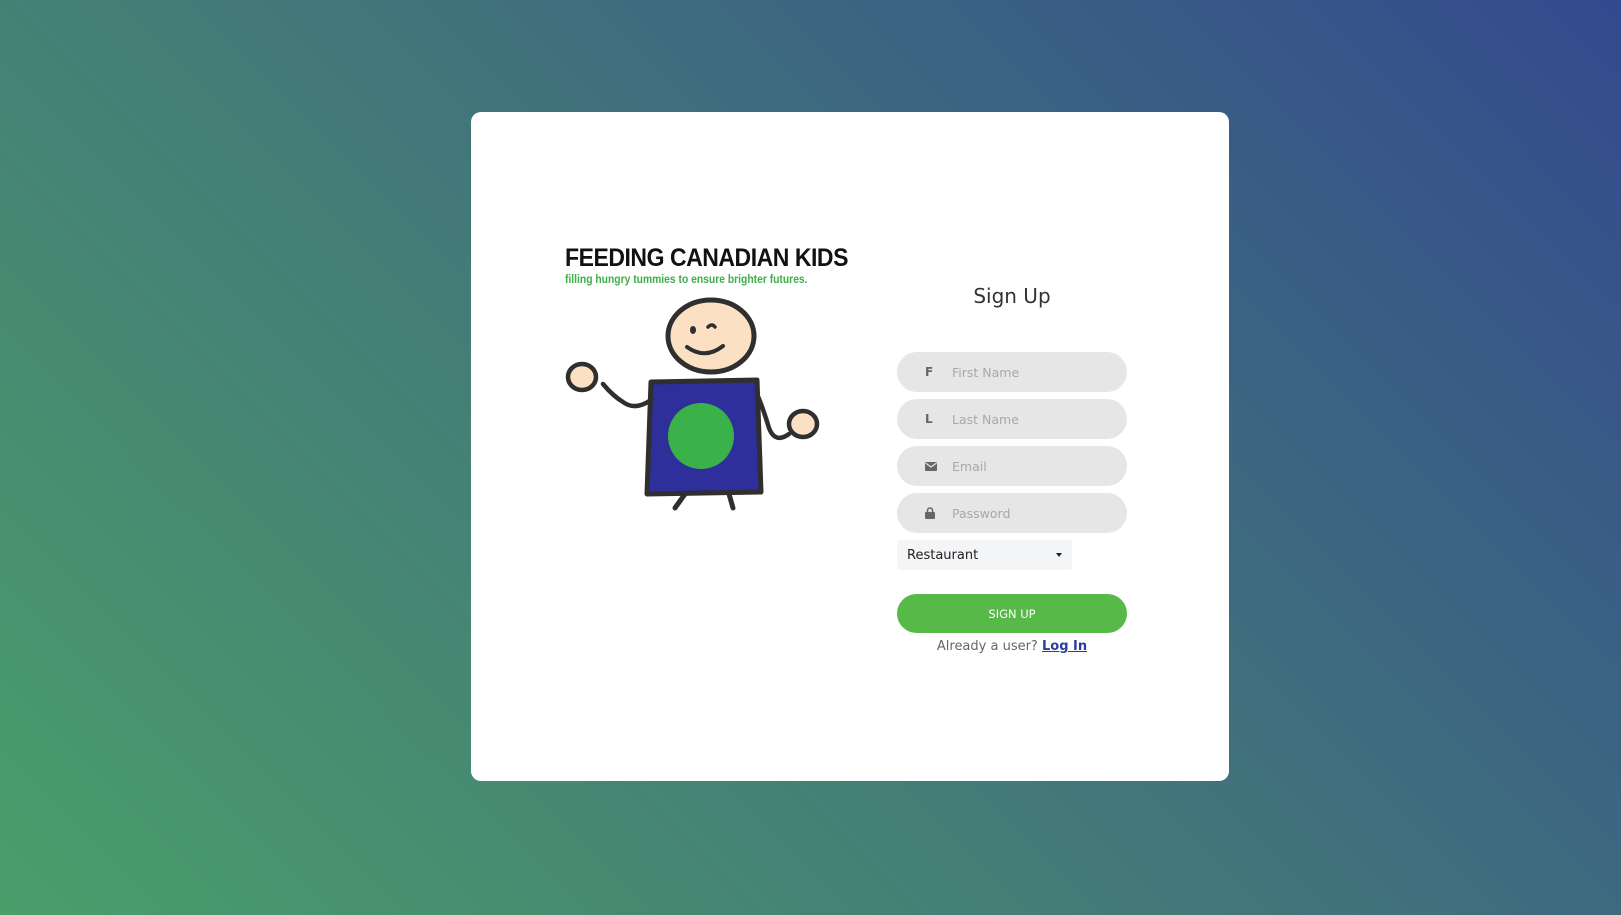 Image resolution: width=1621 pixels, height=915 pixels. I want to click on last-name-field: L, so click(1012, 419).